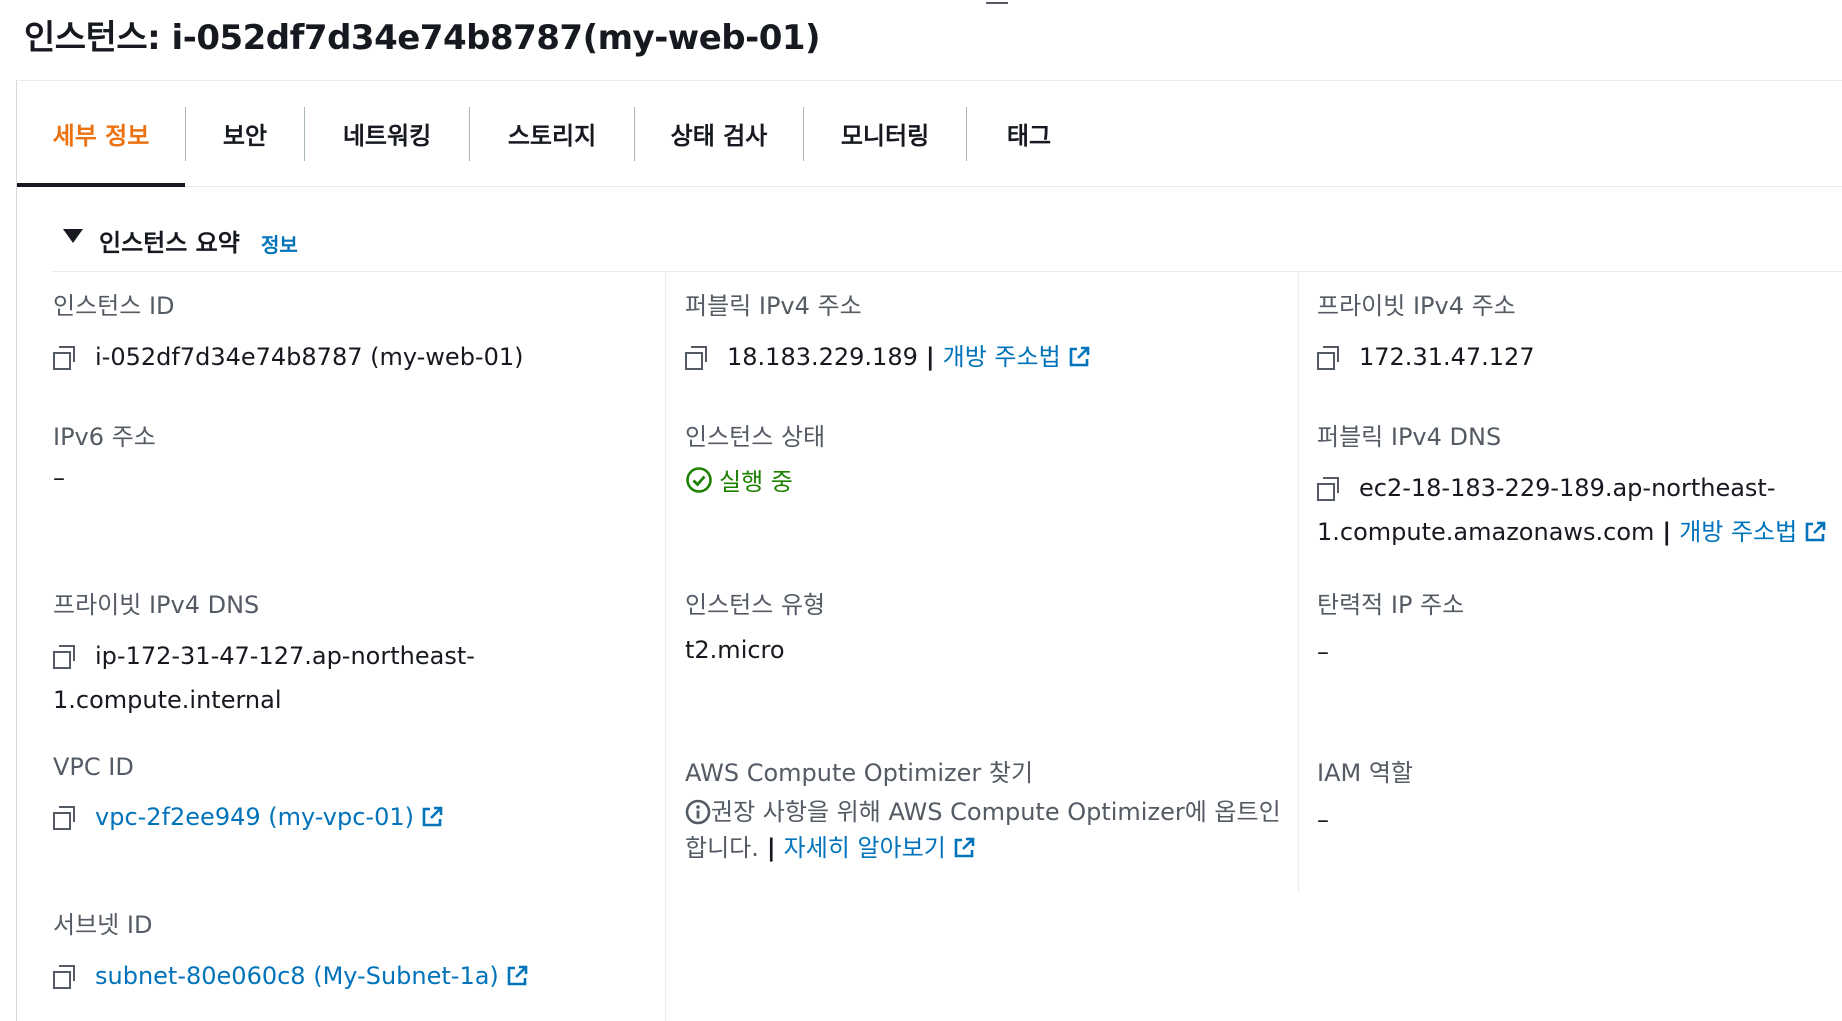 The image size is (1842, 1021). What do you see at coordinates (1323, 820) in the screenshot?
I see `iam-role-value: –` at bounding box center [1323, 820].